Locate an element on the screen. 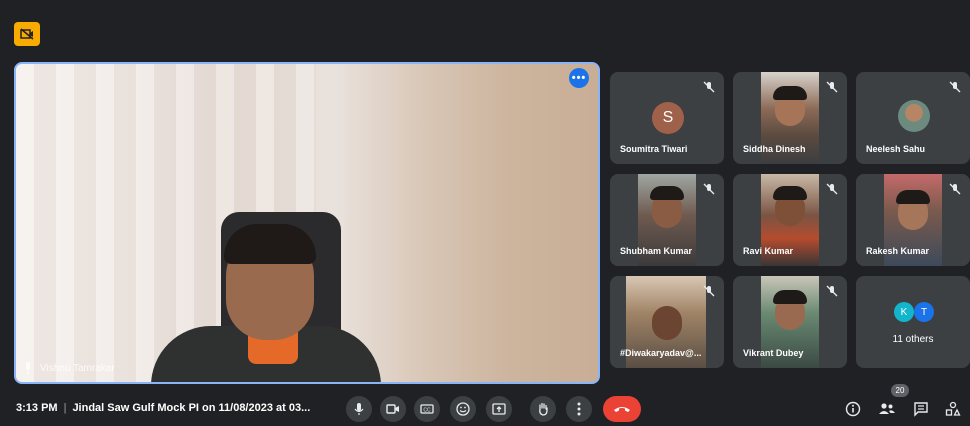 The width and height of the screenshot is (970, 426). avatar: S is located at coordinates (668, 118).